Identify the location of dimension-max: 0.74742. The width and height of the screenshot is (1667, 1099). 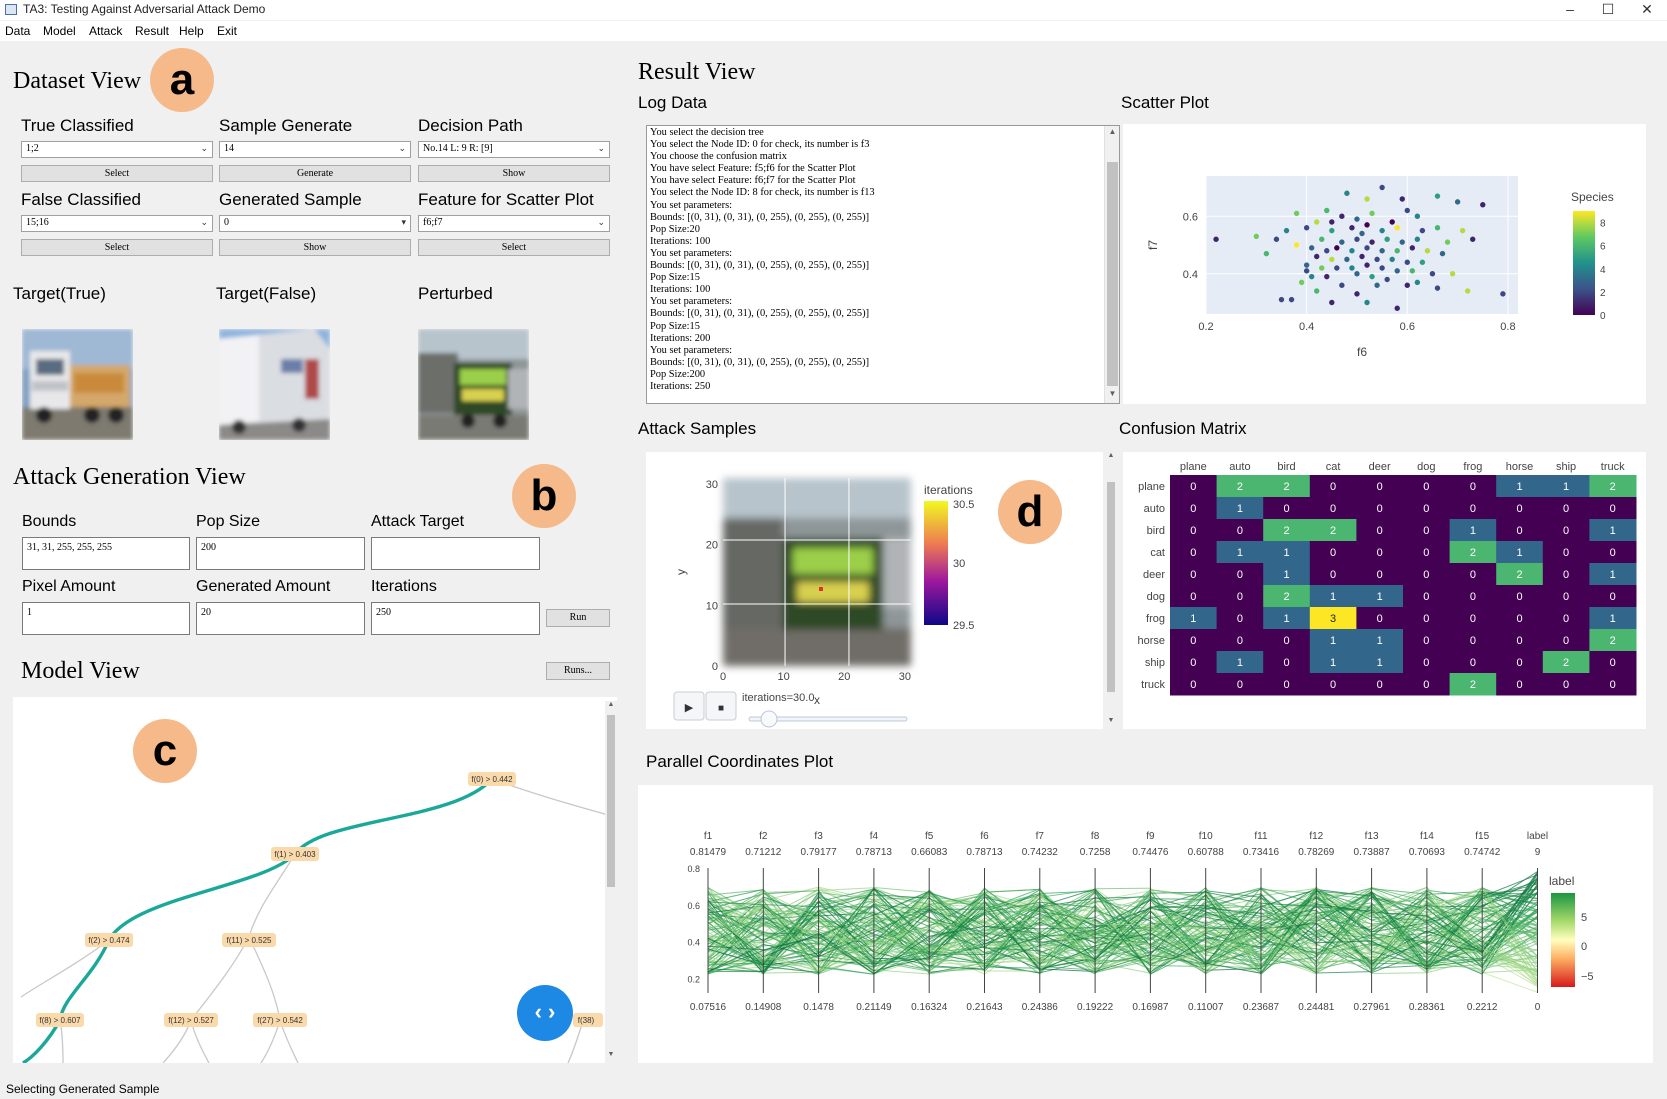
(1482, 852).